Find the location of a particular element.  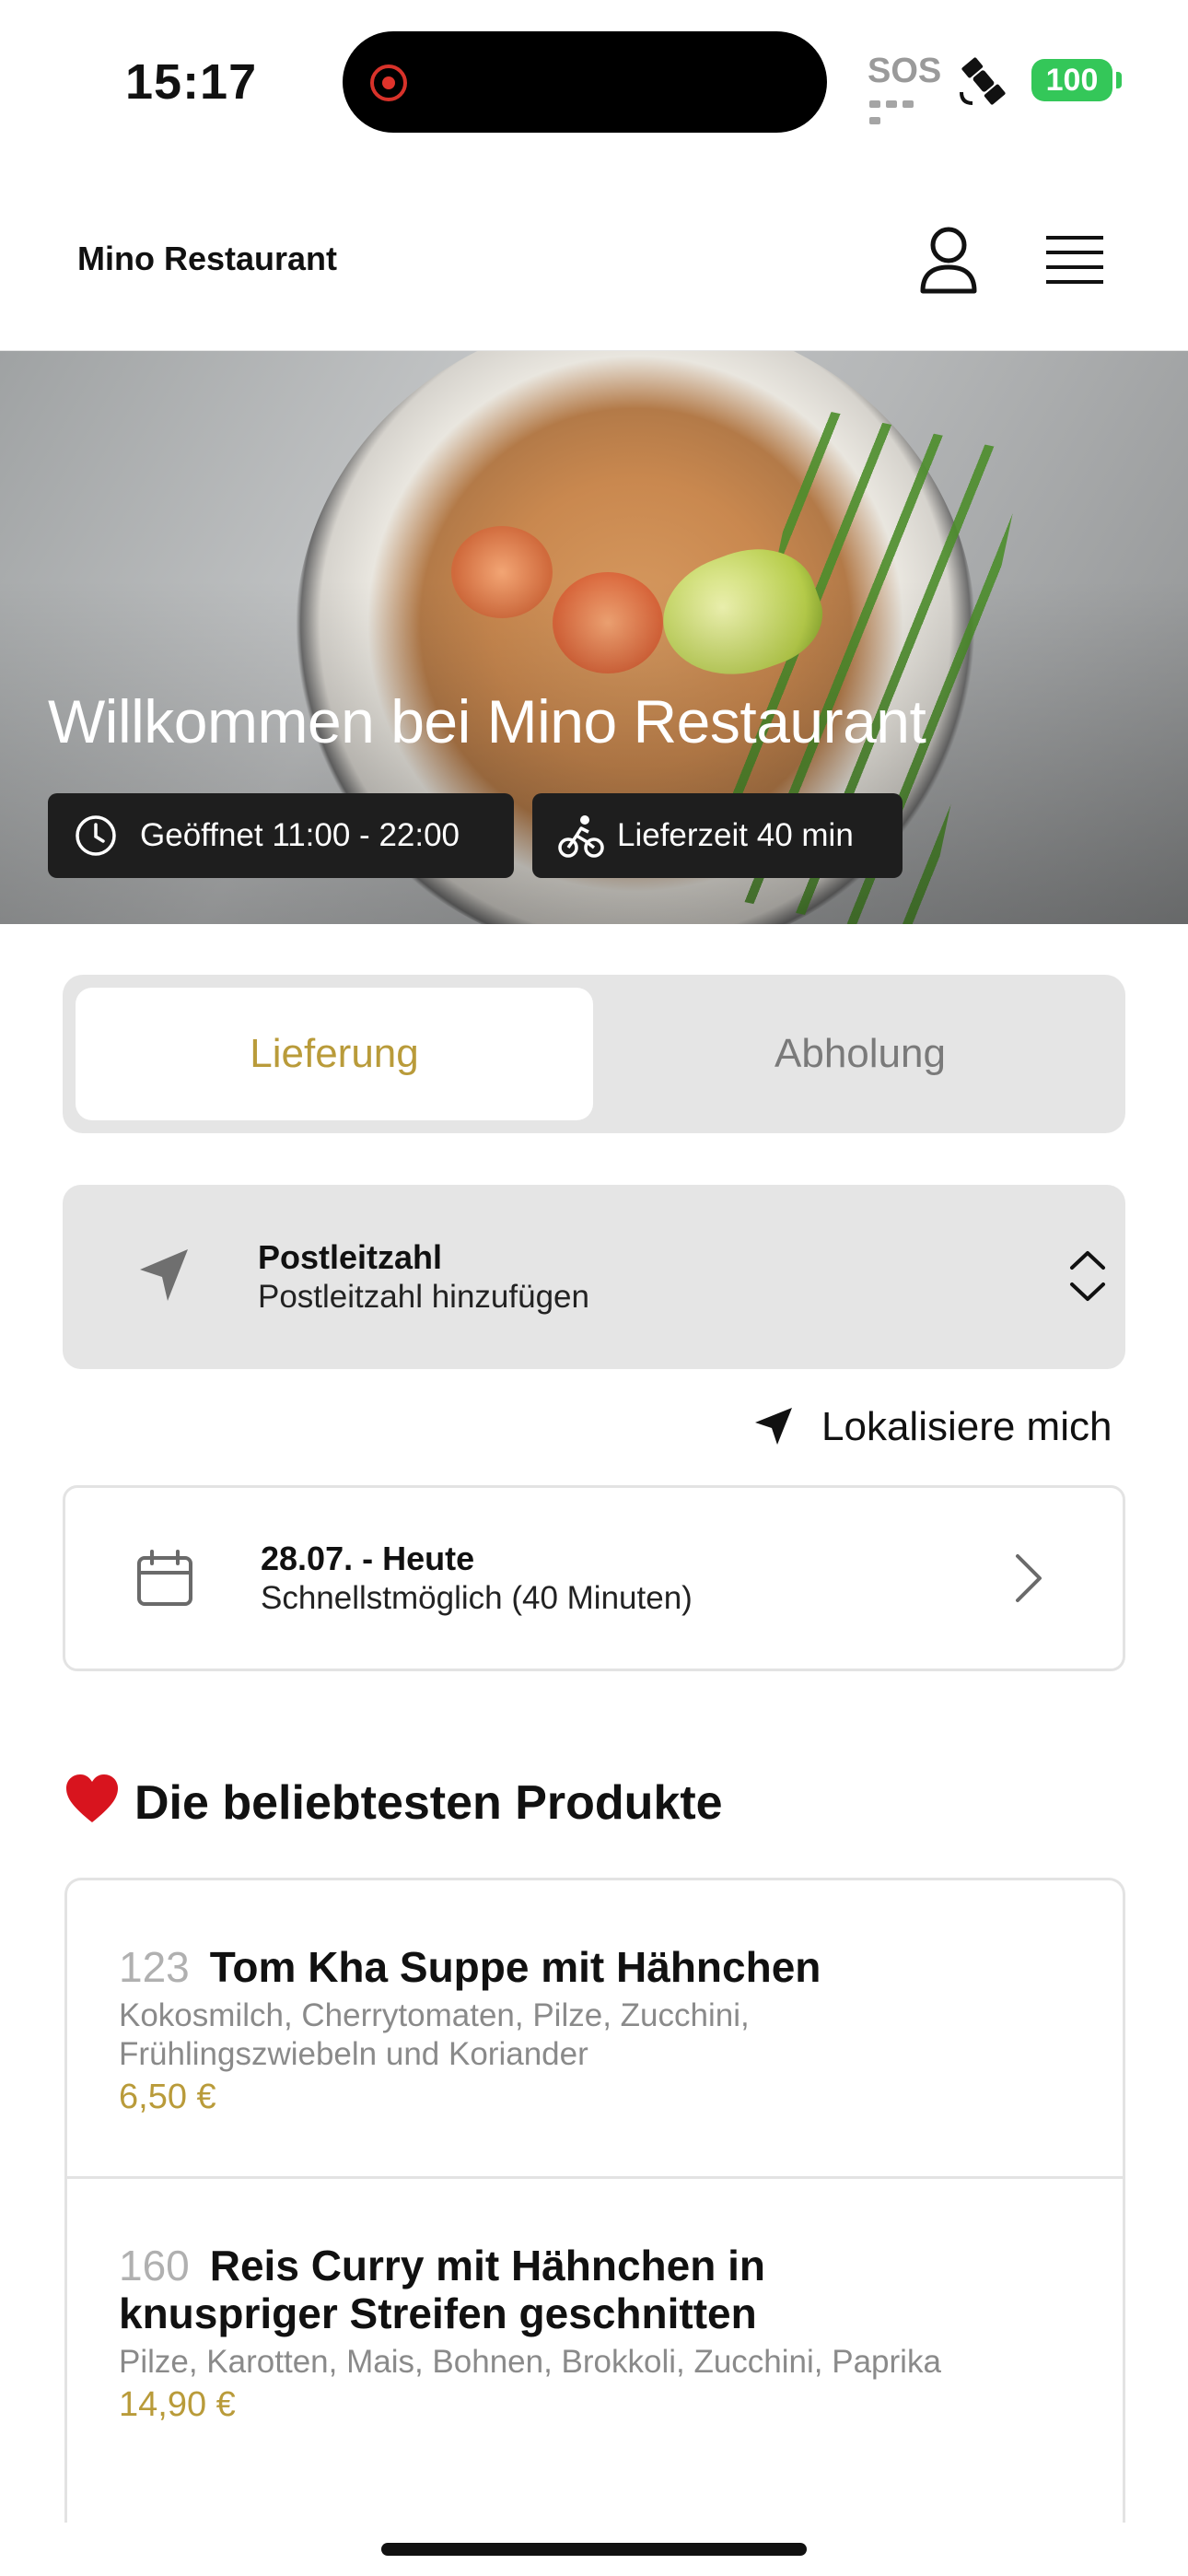

delivery-time-badge: Lieferzeit 40 min is located at coordinates (717, 835).